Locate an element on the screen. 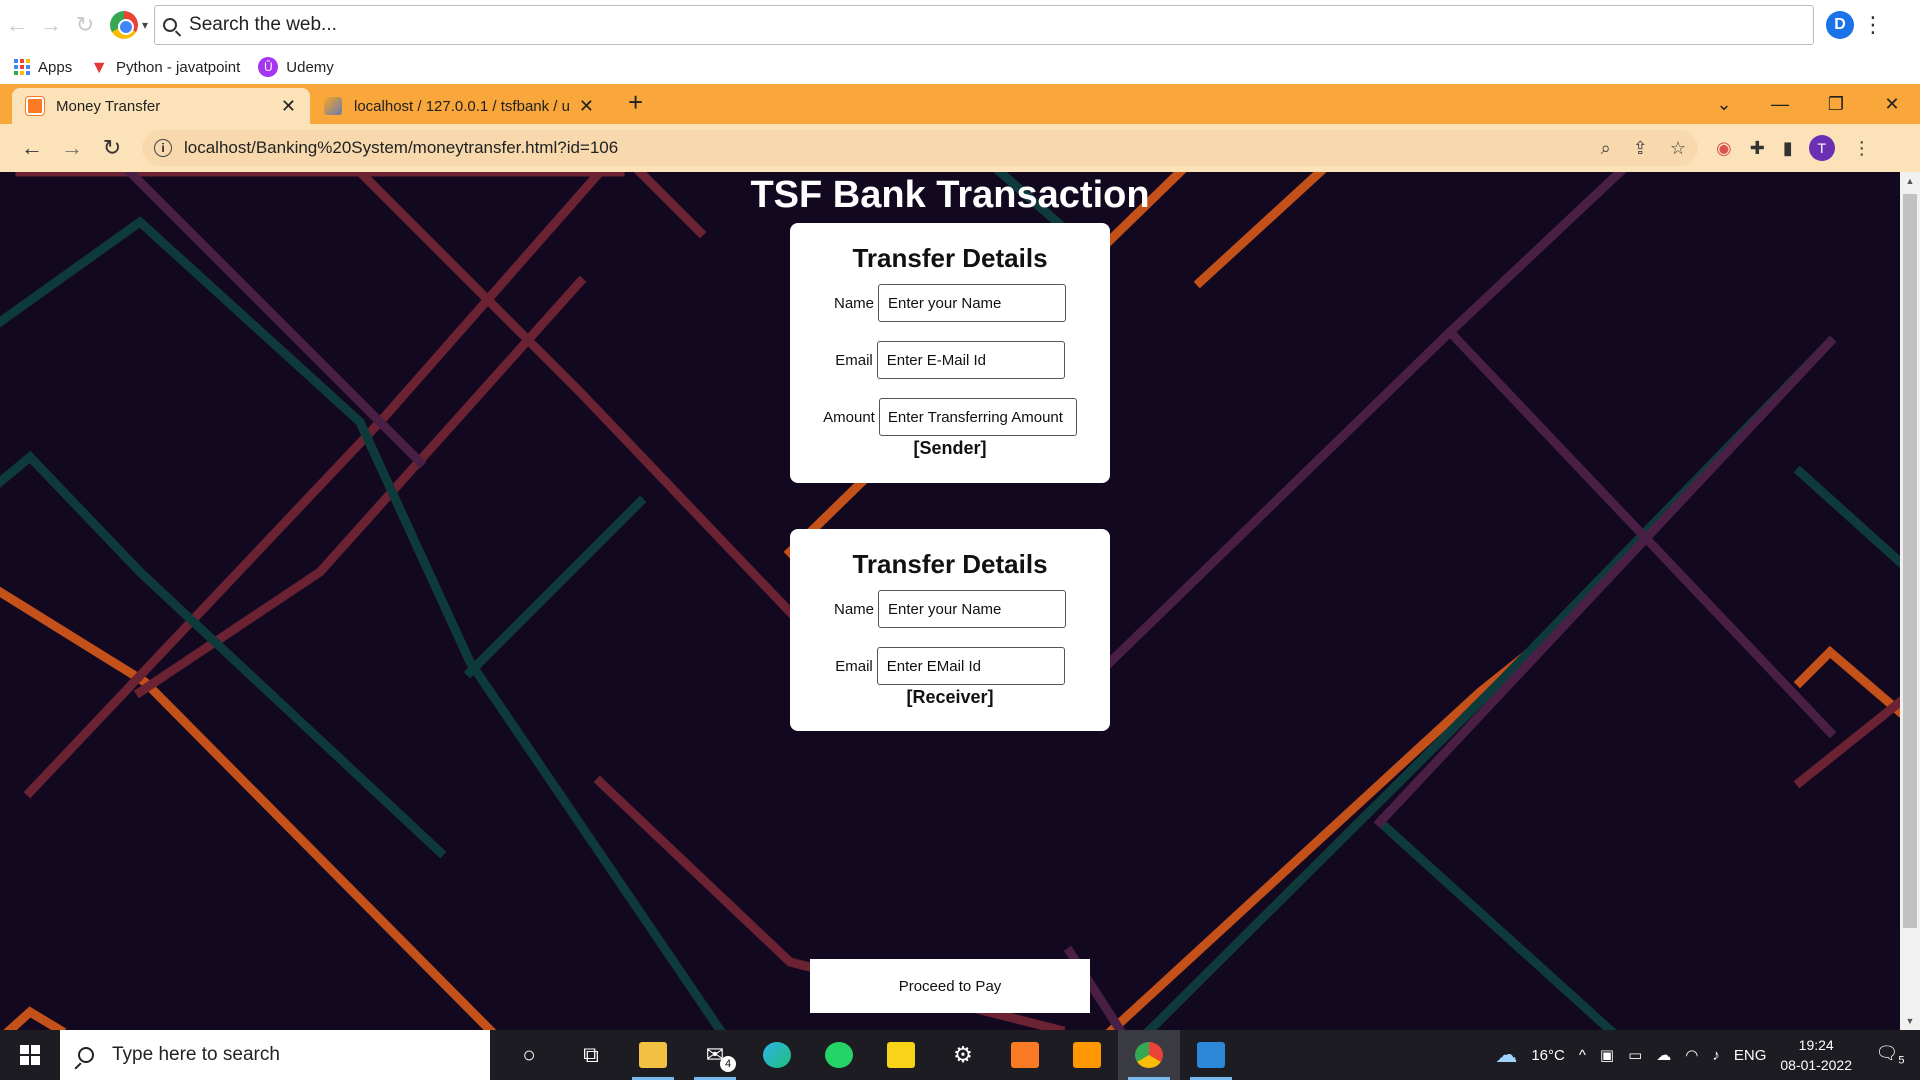 This screenshot has height=1080, width=1920. extension-icon: ◉ is located at coordinates (1724, 148).